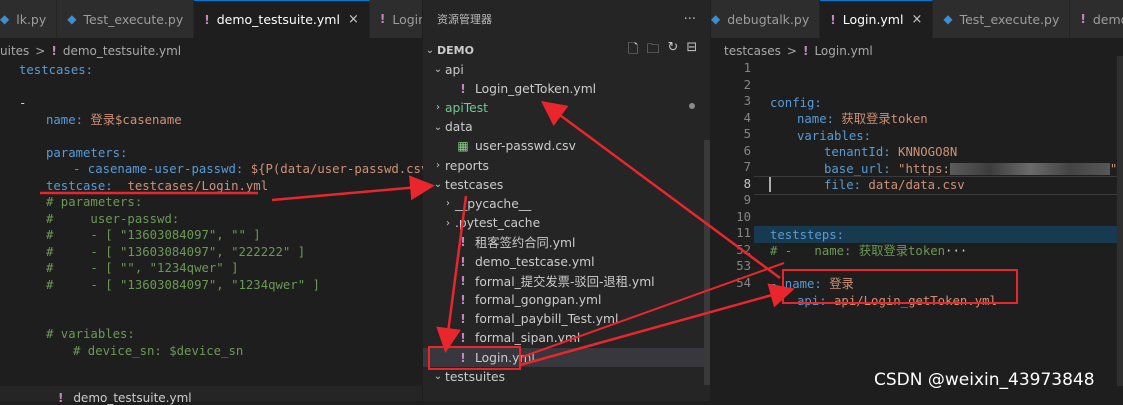 This screenshot has width=1123, height=405. I want to click on code-token: api/Login_getToken.yml, so click(915, 300).